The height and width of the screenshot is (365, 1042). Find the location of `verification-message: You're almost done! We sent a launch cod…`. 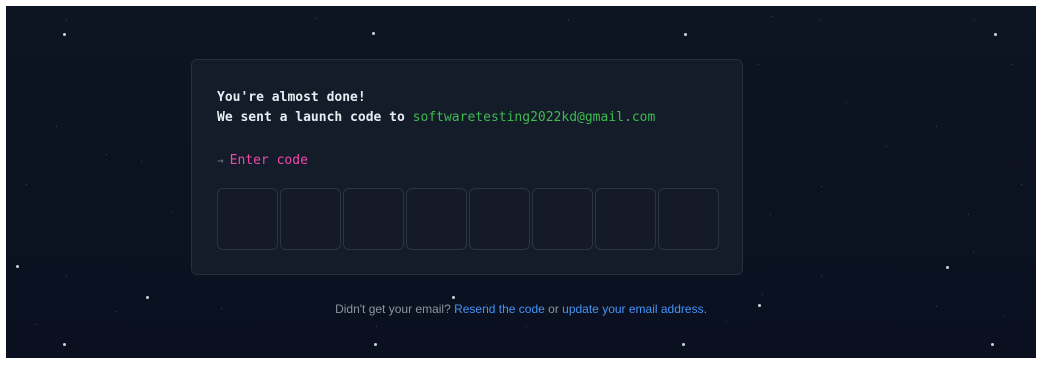

verification-message: You're almost done! We sent a launch cod… is located at coordinates (436, 108).